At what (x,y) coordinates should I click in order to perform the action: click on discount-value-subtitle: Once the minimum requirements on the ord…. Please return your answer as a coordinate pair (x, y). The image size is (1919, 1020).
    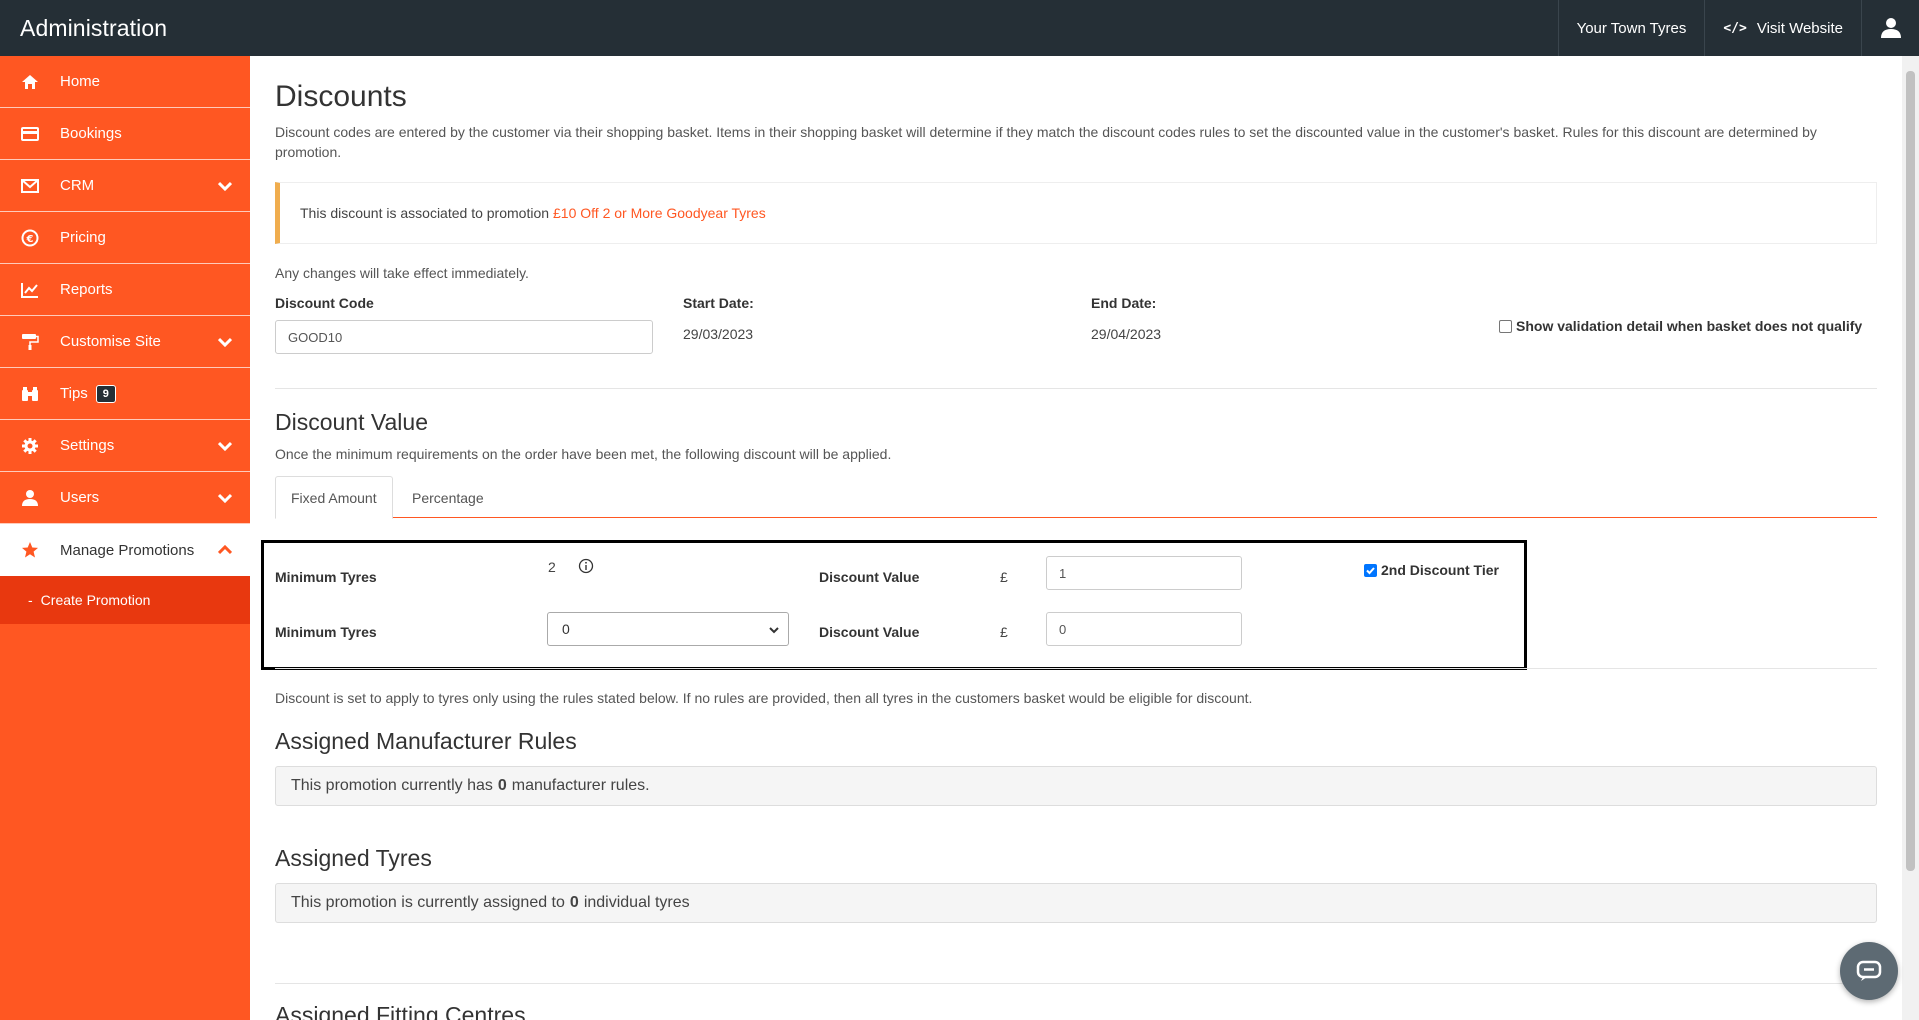
    Looking at the image, I should click on (583, 454).